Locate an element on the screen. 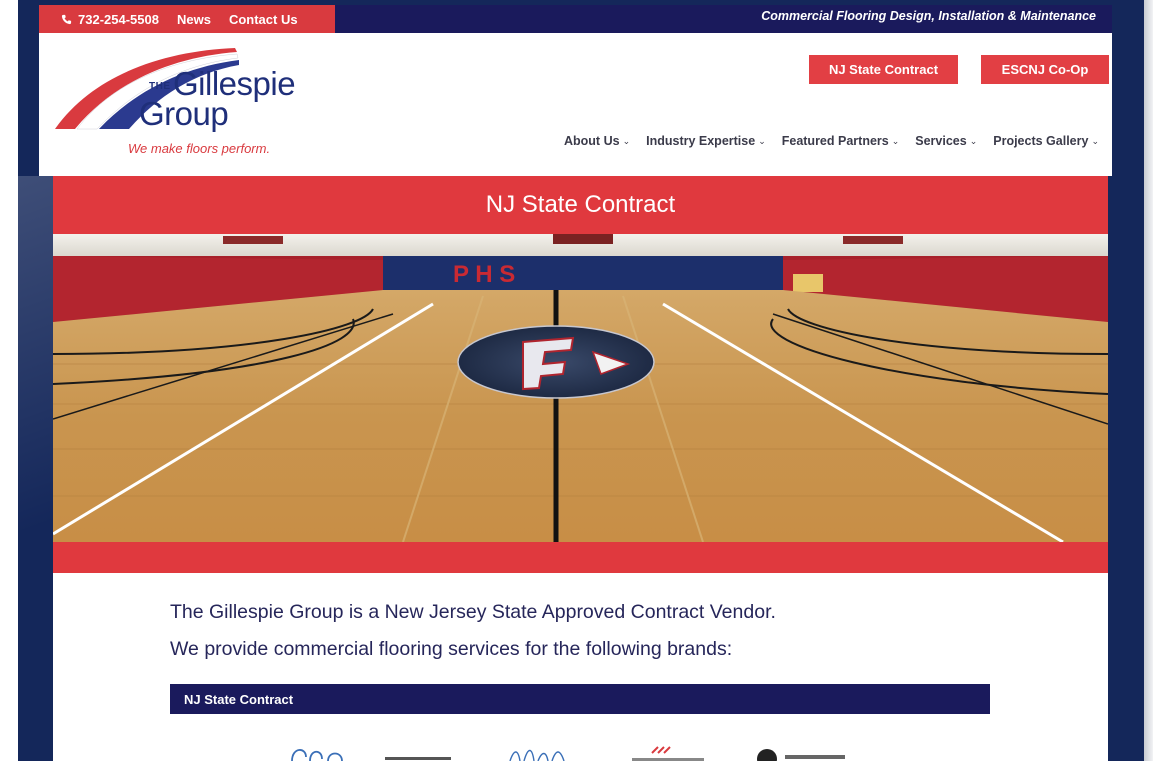  nj-state-contract-button: NJ State Contract is located at coordinates (883, 69).